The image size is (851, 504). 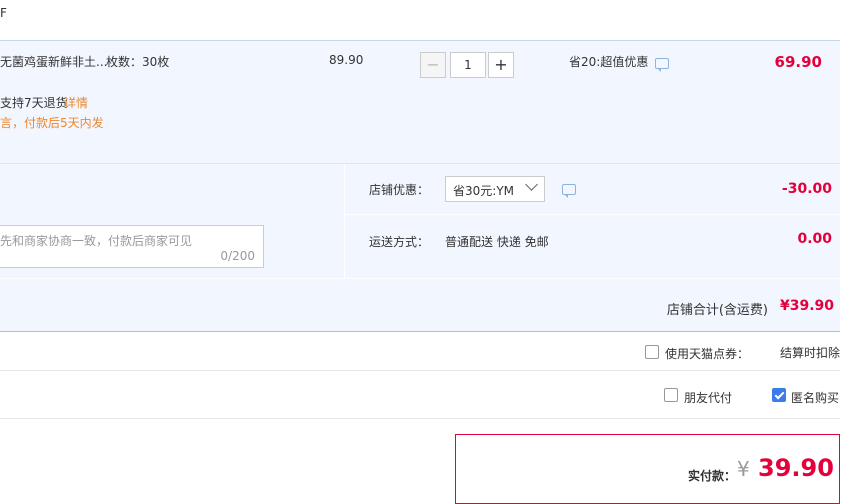 What do you see at coordinates (647, 469) in the screenshot?
I see `payment-box: 实付款： ¥ 39.90` at bounding box center [647, 469].